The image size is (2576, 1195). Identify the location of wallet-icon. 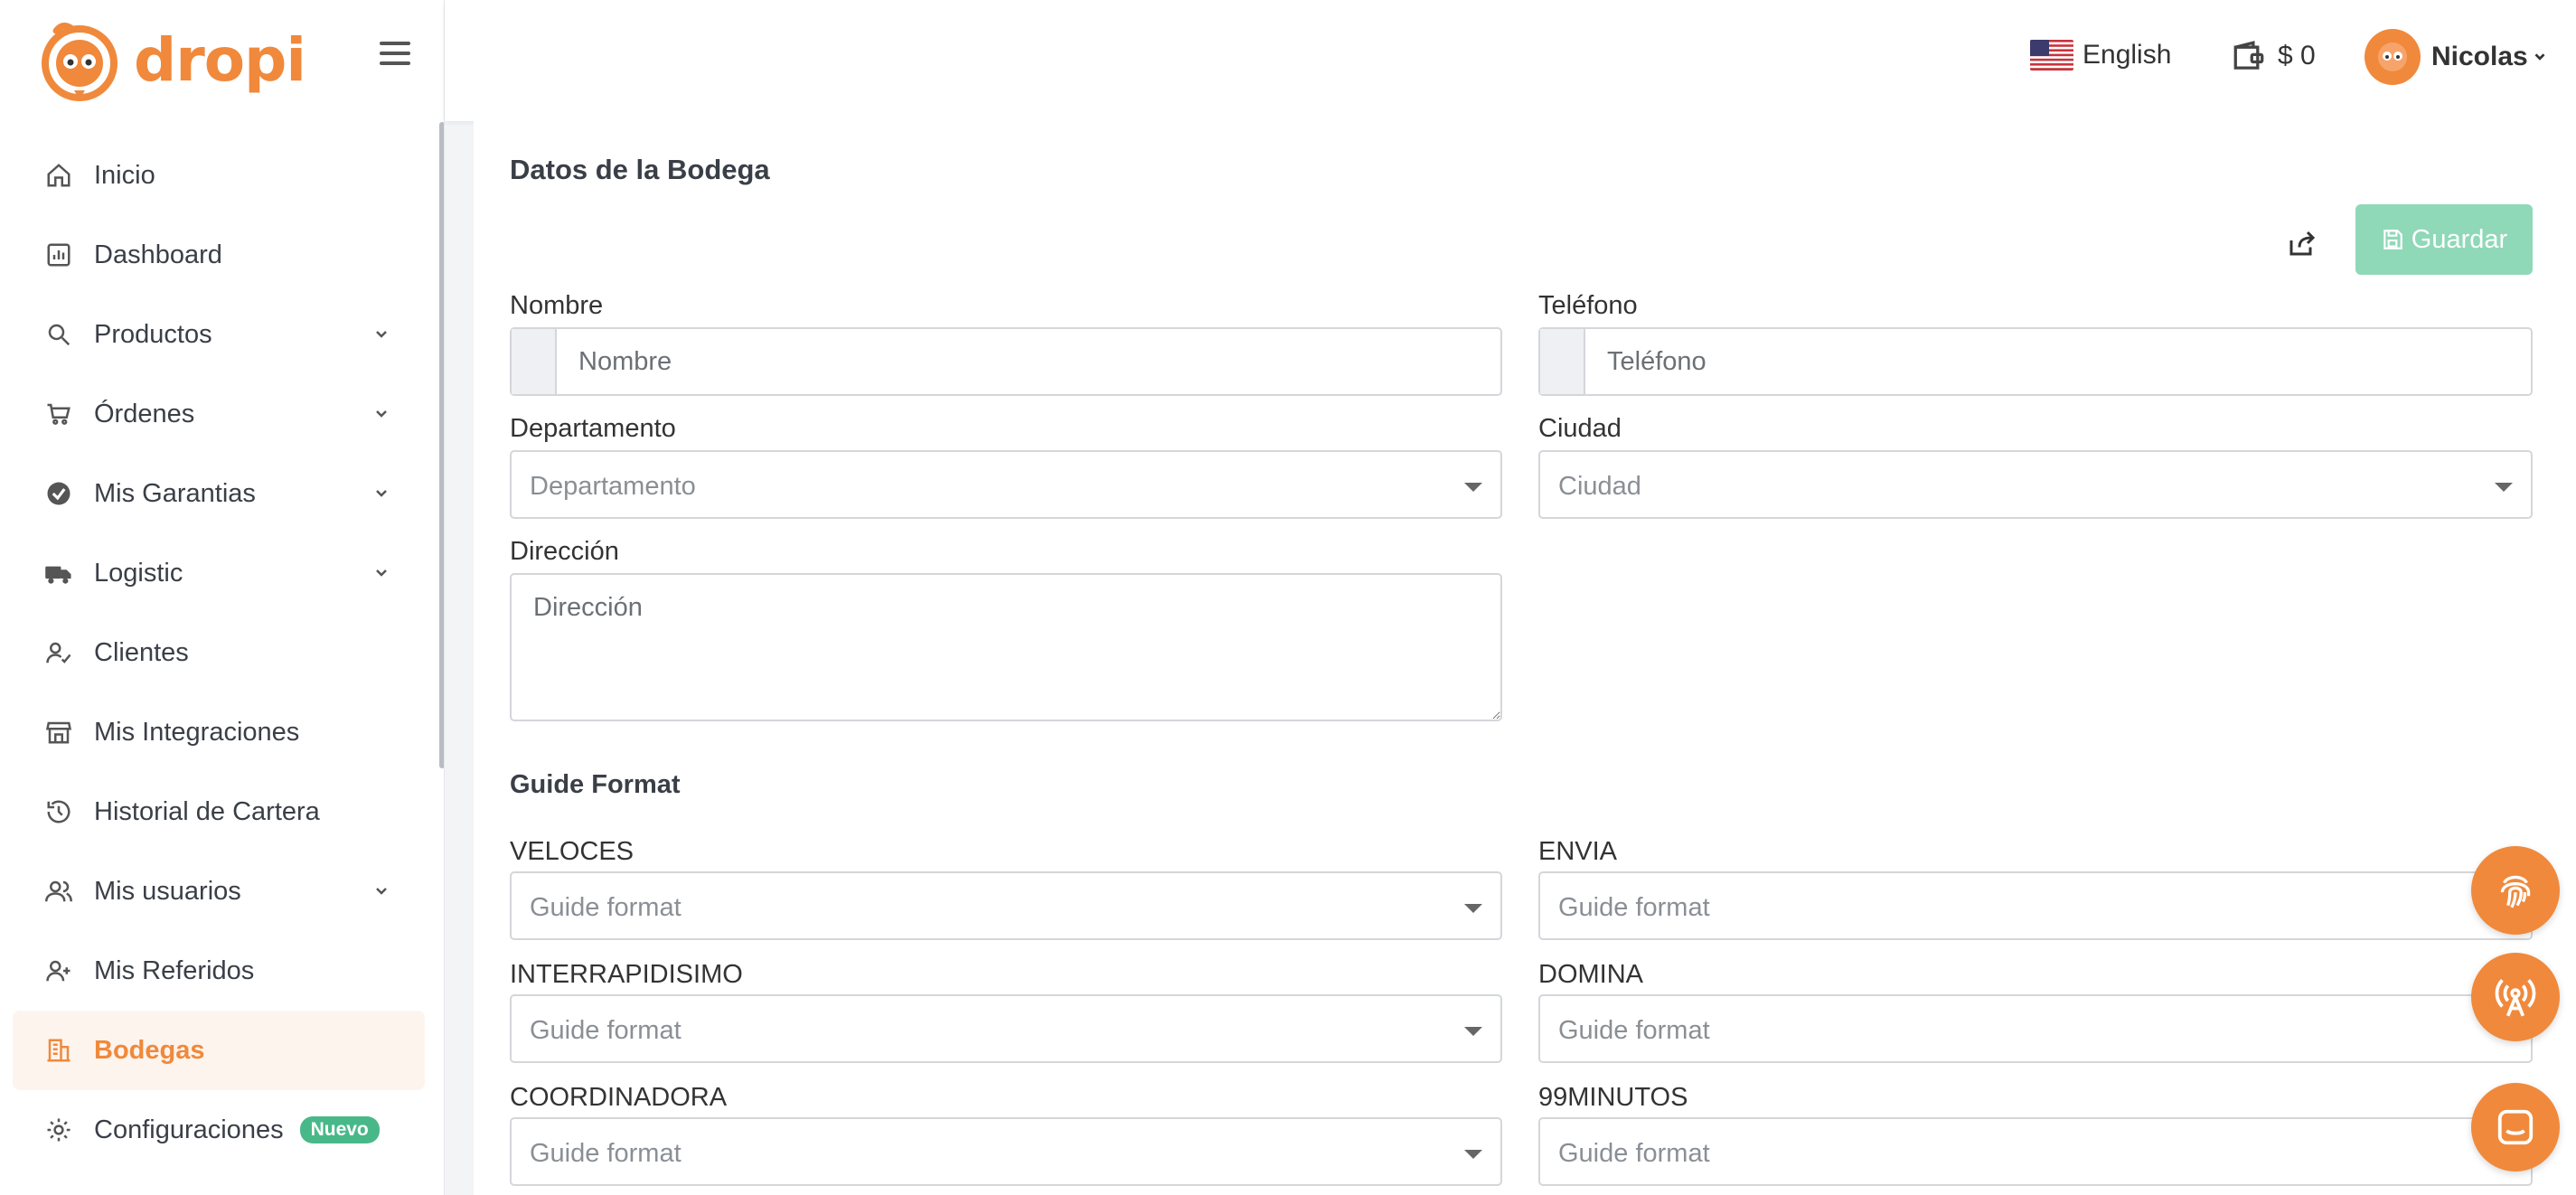
(2249, 55).